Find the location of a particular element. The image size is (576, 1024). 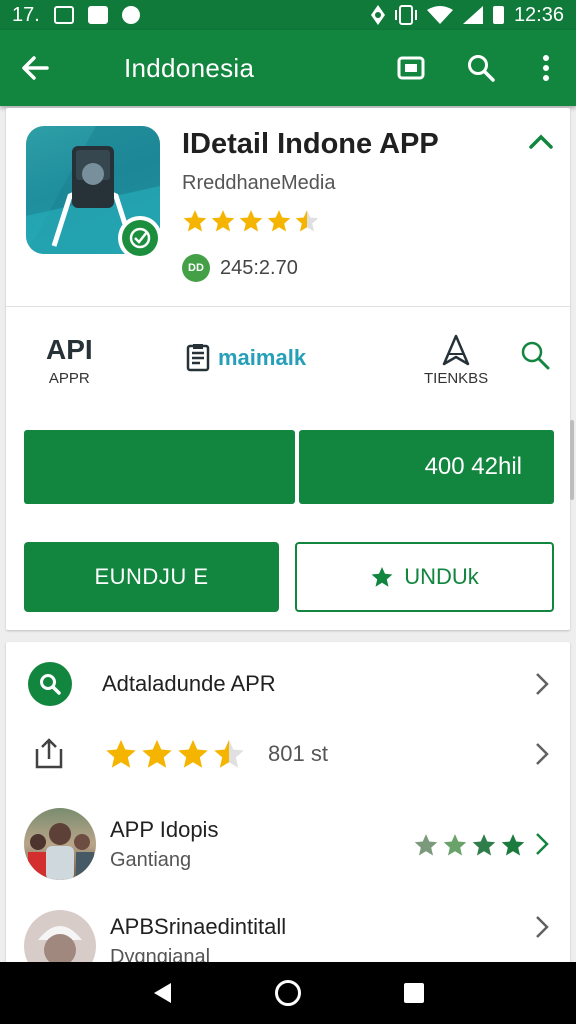

list-item-value: 801 st is located at coordinates (298, 753).